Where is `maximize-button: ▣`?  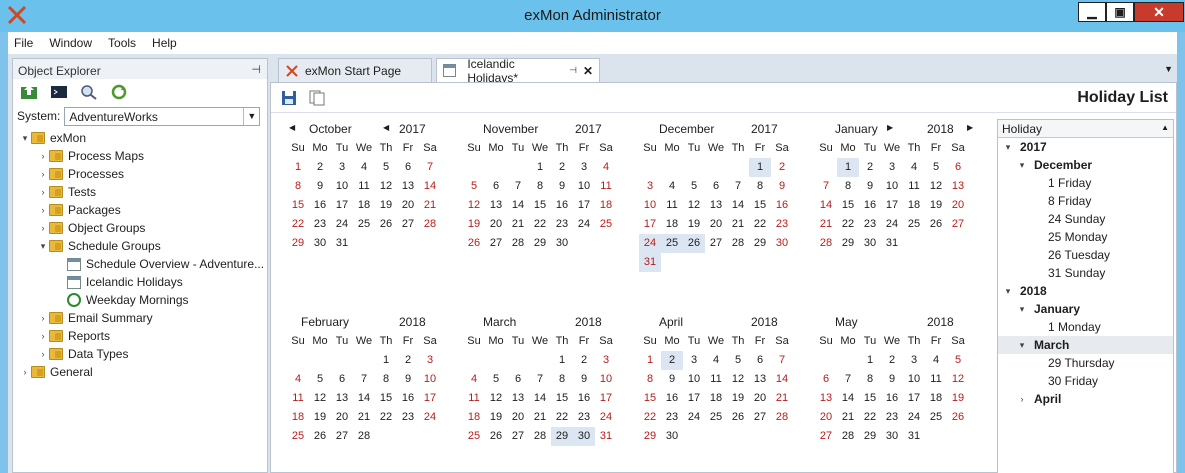 maximize-button: ▣ is located at coordinates (1120, 12).